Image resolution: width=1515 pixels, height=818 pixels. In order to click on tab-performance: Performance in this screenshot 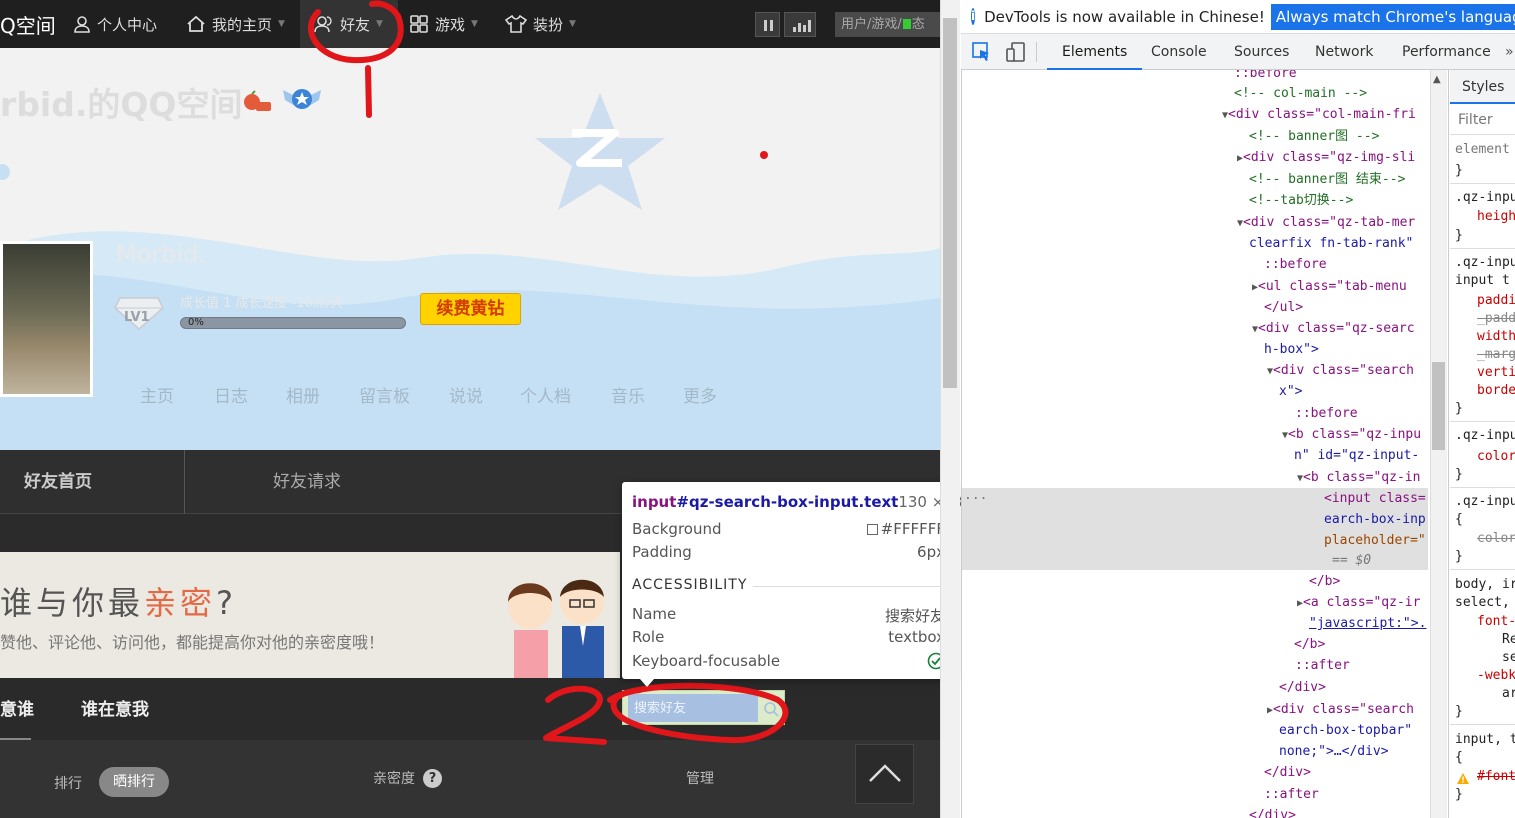, I will do `click(1446, 52)`.